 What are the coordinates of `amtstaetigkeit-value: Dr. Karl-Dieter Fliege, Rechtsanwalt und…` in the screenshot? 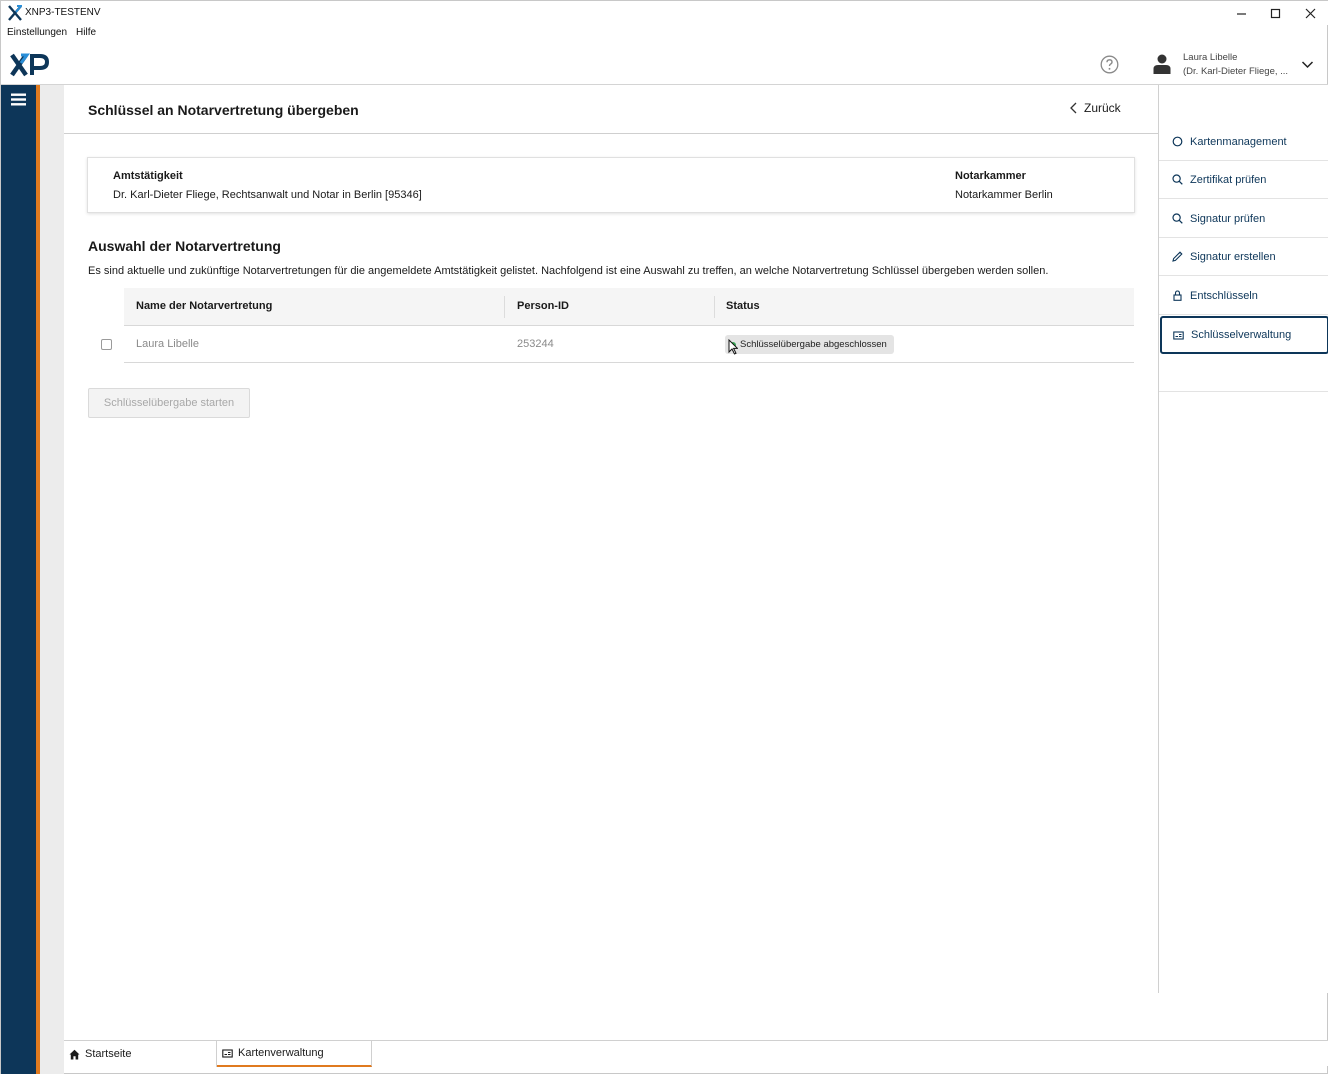 It's located at (267, 195).